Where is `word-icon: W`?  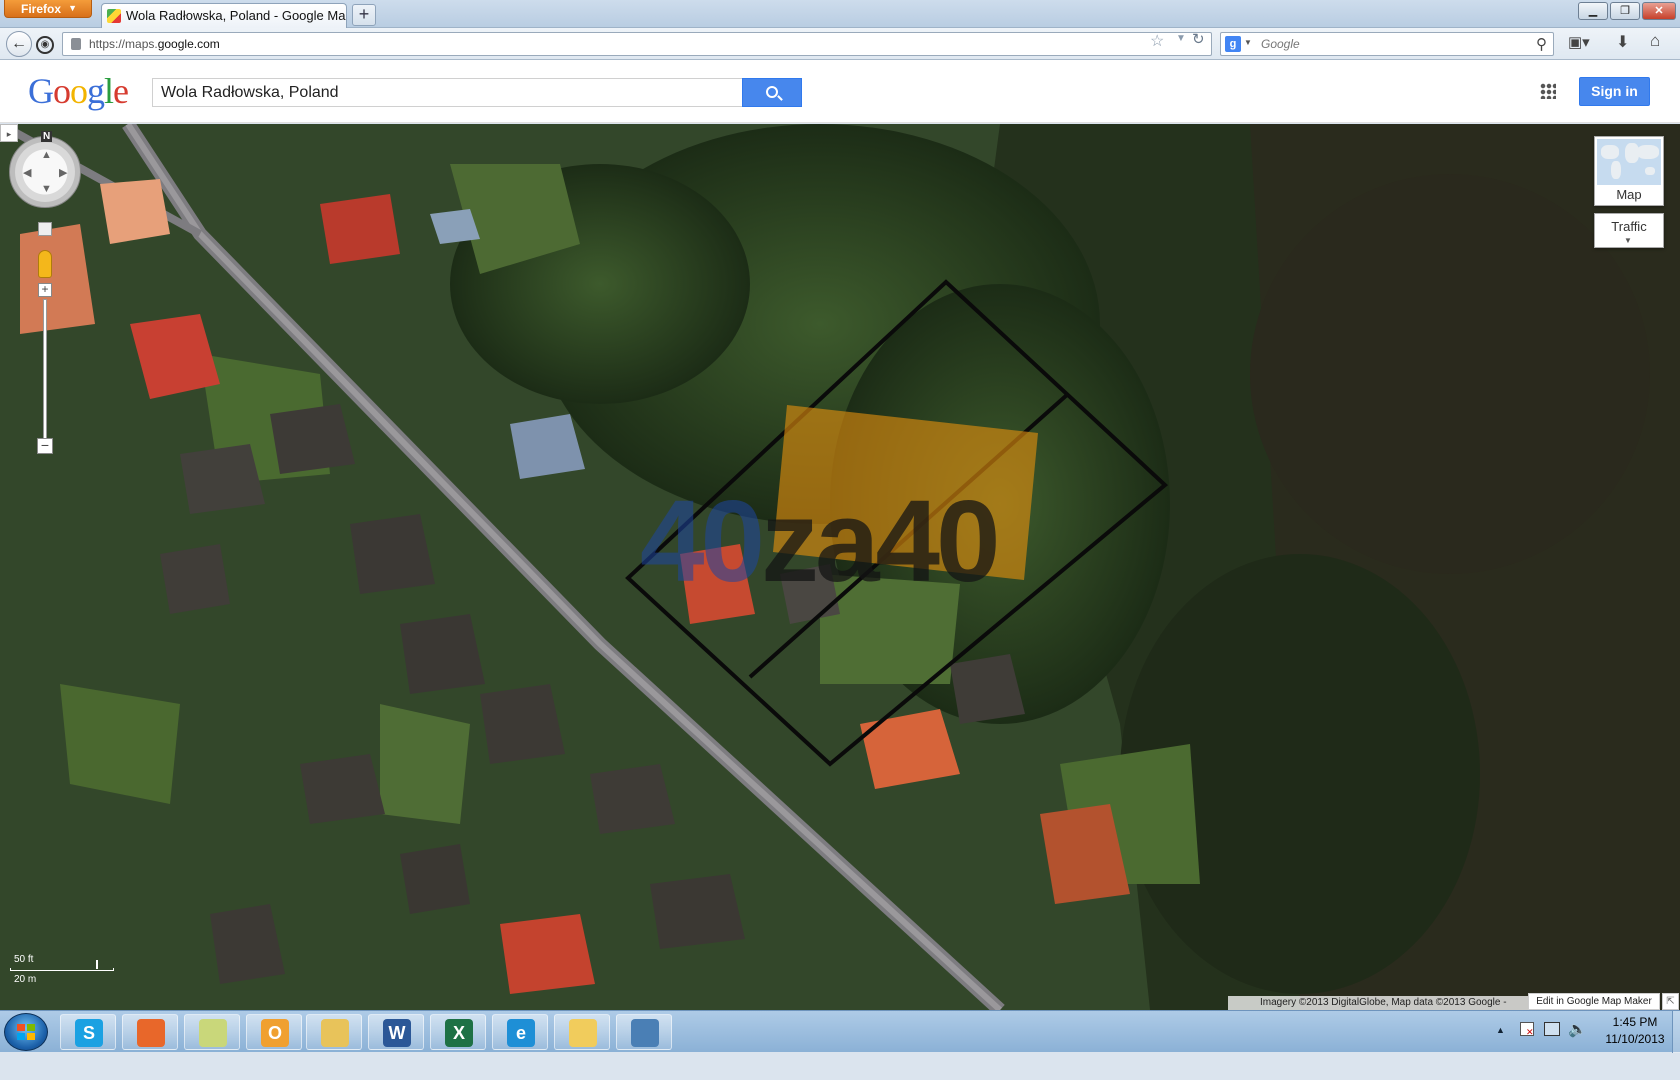 word-icon: W is located at coordinates (397, 1033).